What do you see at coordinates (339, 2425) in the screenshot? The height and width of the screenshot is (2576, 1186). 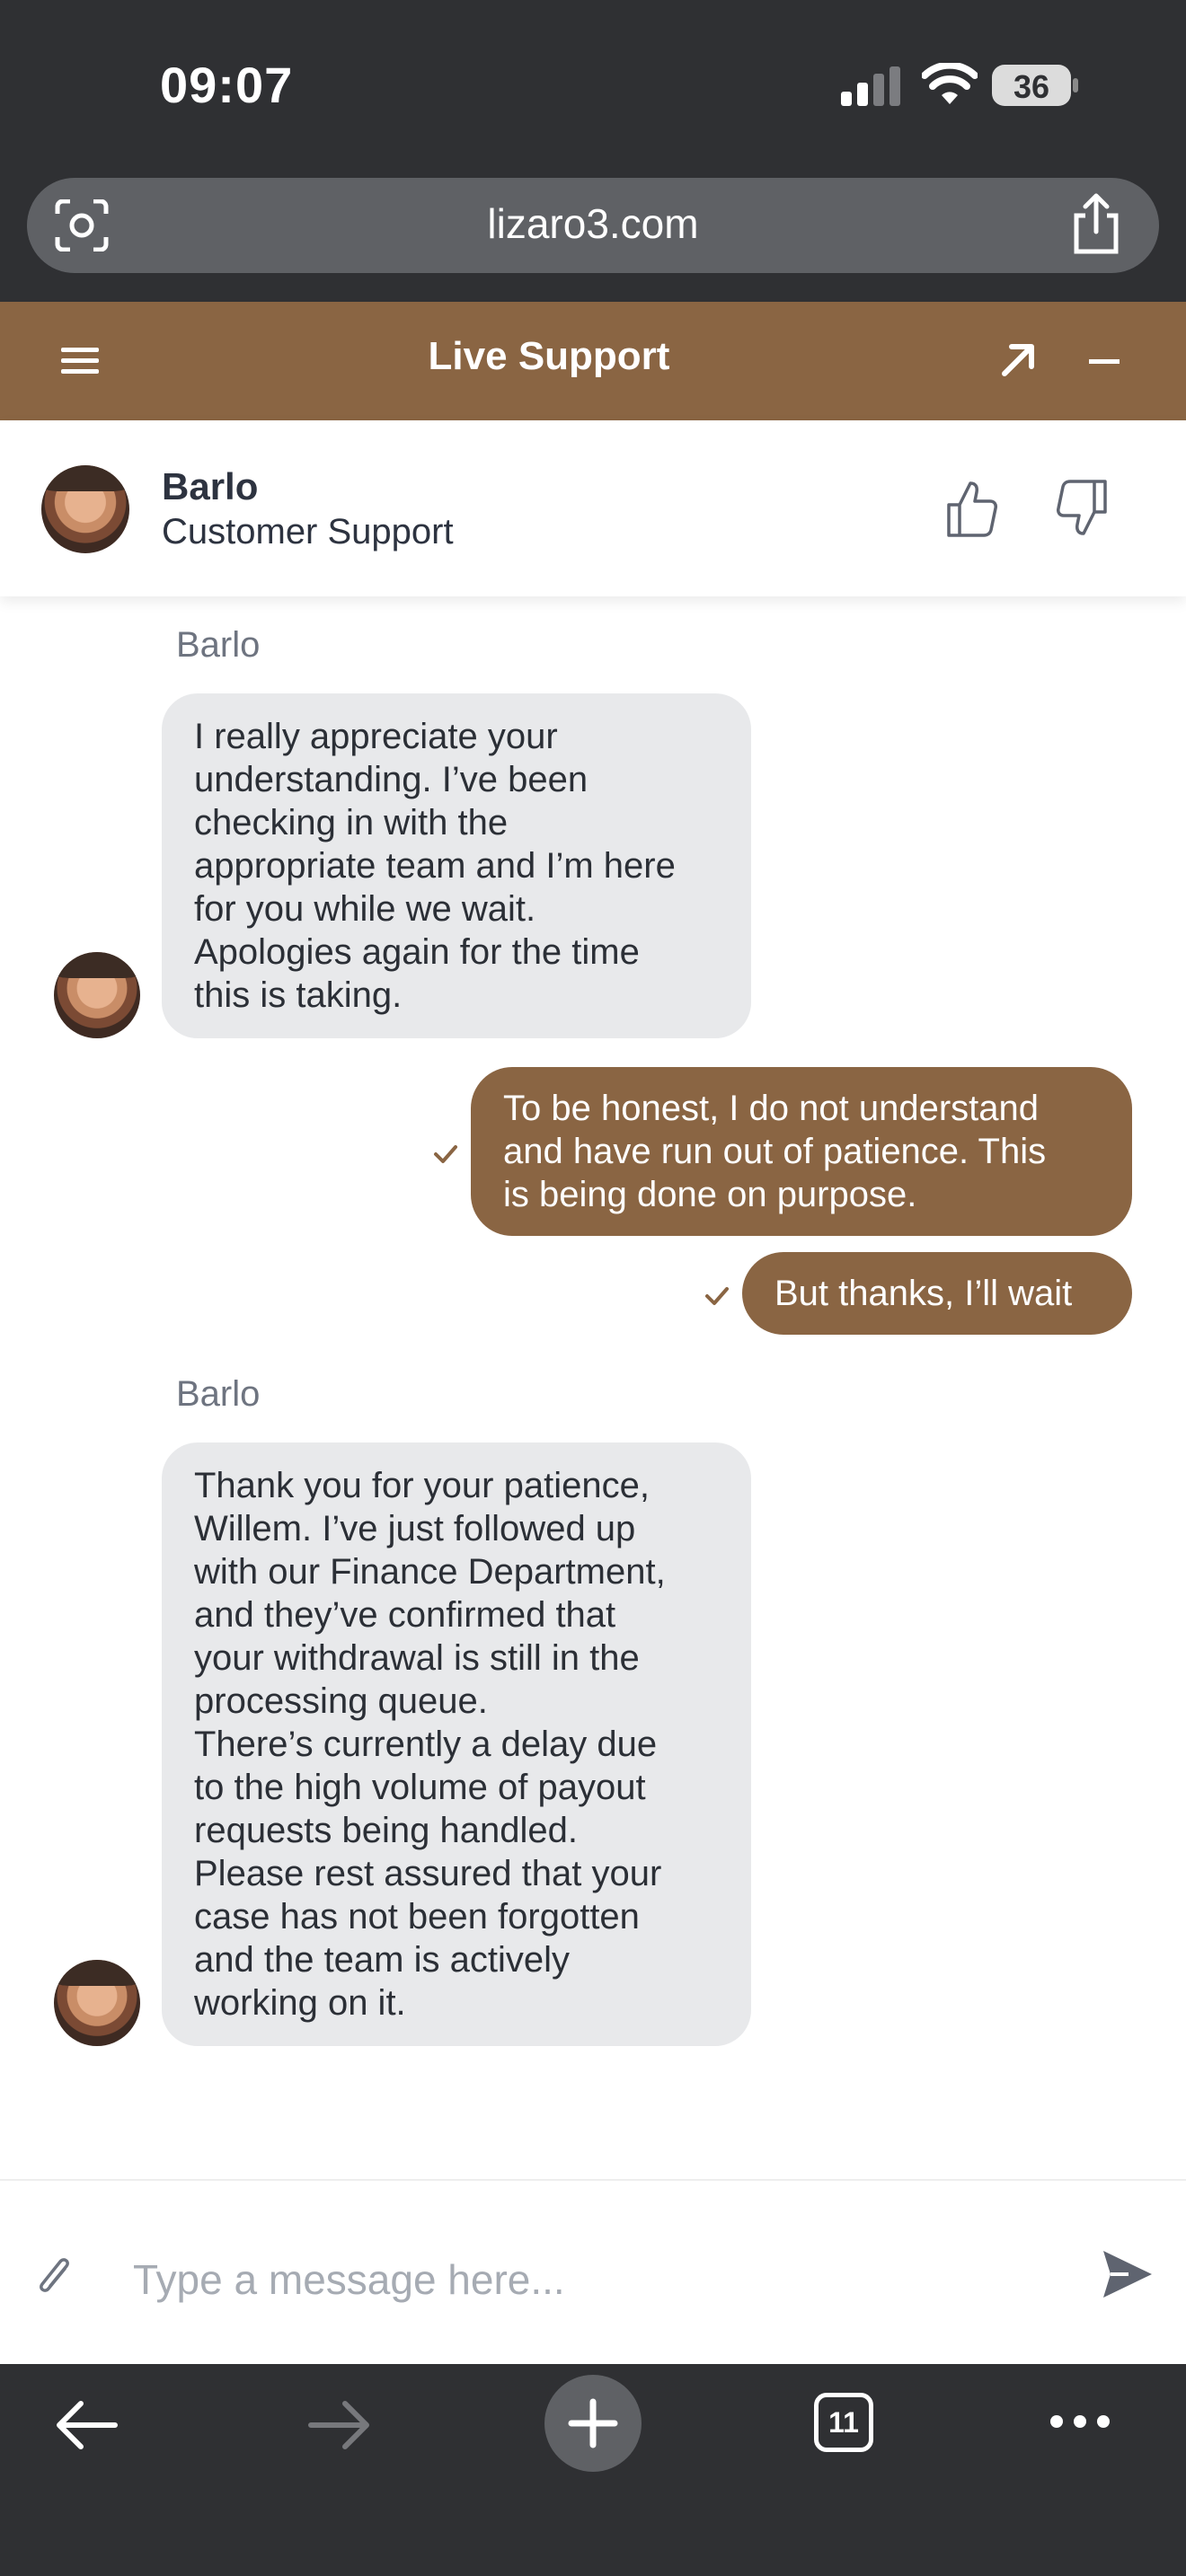 I see `forward-icon` at bounding box center [339, 2425].